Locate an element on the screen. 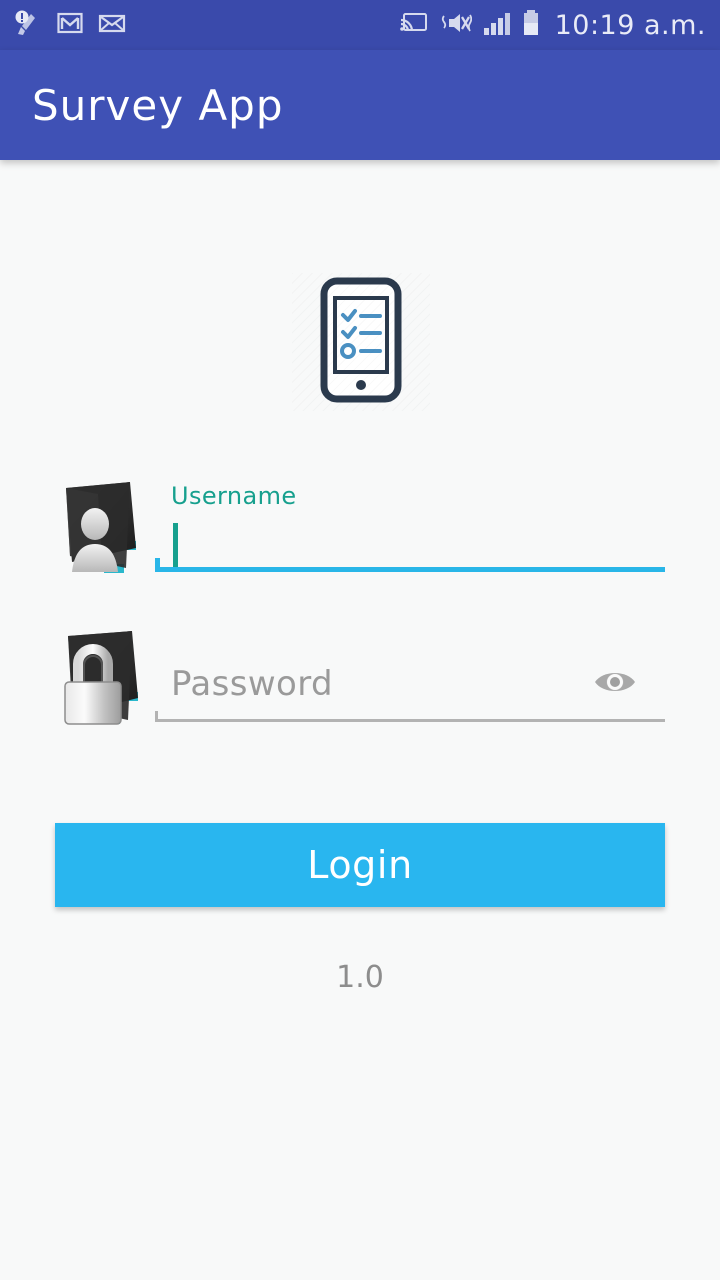 This screenshot has width=720, height=1280. status-bar-clock: 10:19 a.m. is located at coordinates (630, 25).